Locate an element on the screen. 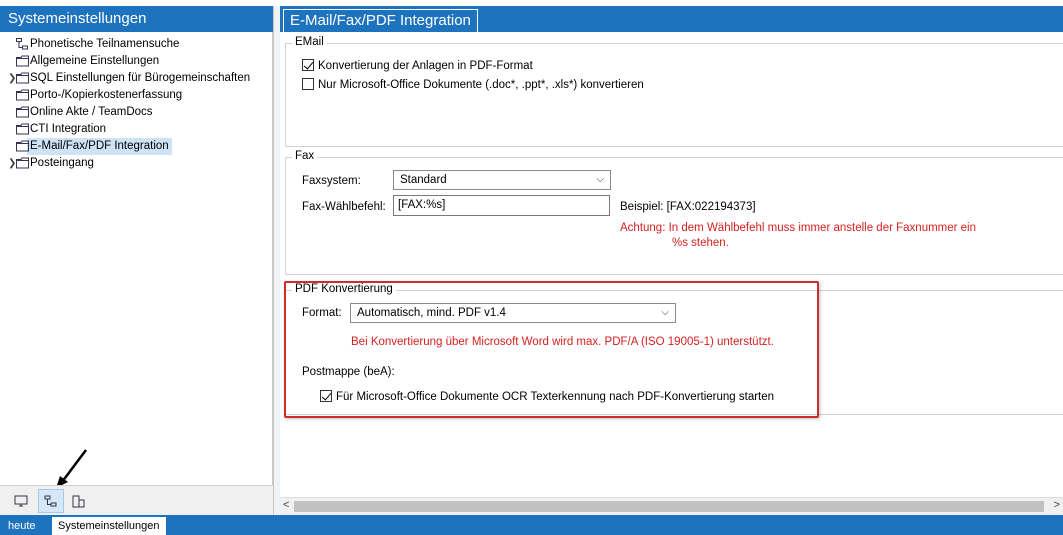 The height and width of the screenshot is (535, 1063). tree-item-general: Allgemeine Einstellungen is located at coordinates (138, 61).